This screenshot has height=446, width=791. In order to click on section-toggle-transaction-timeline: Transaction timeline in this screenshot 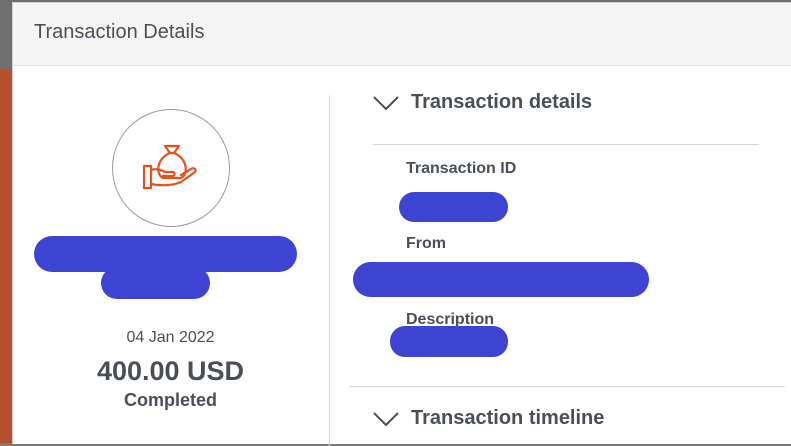, I will do `click(488, 418)`.